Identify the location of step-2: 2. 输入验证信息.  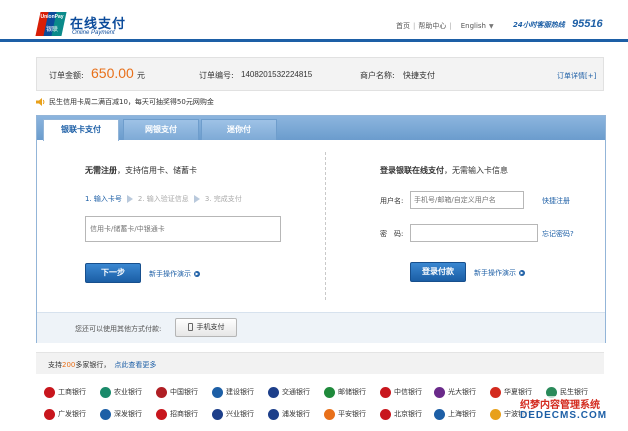
(163, 199).